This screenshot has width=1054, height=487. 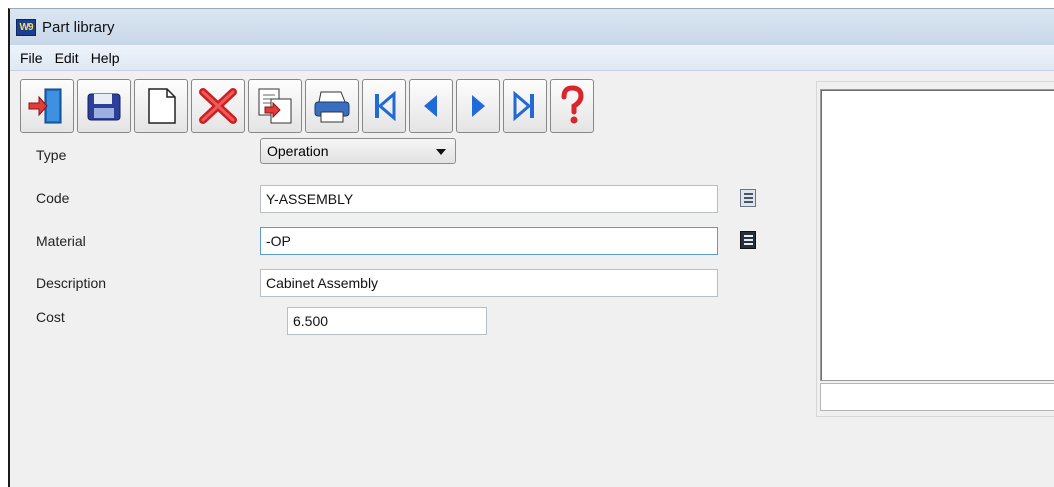 I want to click on description-field: Cabinet Assembly, so click(x=489, y=283).